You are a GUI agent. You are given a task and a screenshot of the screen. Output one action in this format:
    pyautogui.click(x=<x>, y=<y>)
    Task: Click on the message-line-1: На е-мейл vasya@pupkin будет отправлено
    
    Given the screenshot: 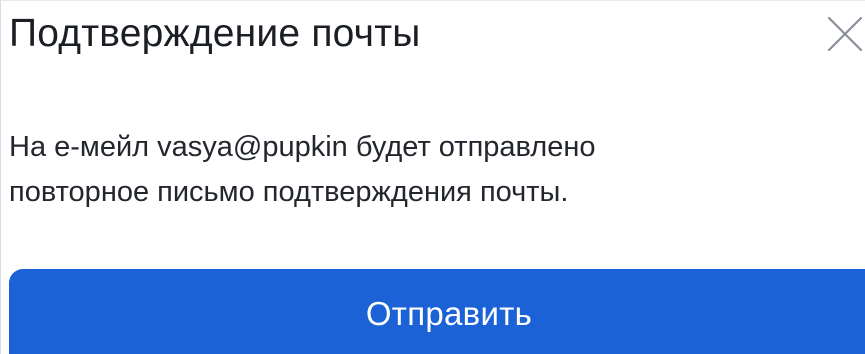 What is the action you would take?
    pyautogui.click(x=302, y=147)
    